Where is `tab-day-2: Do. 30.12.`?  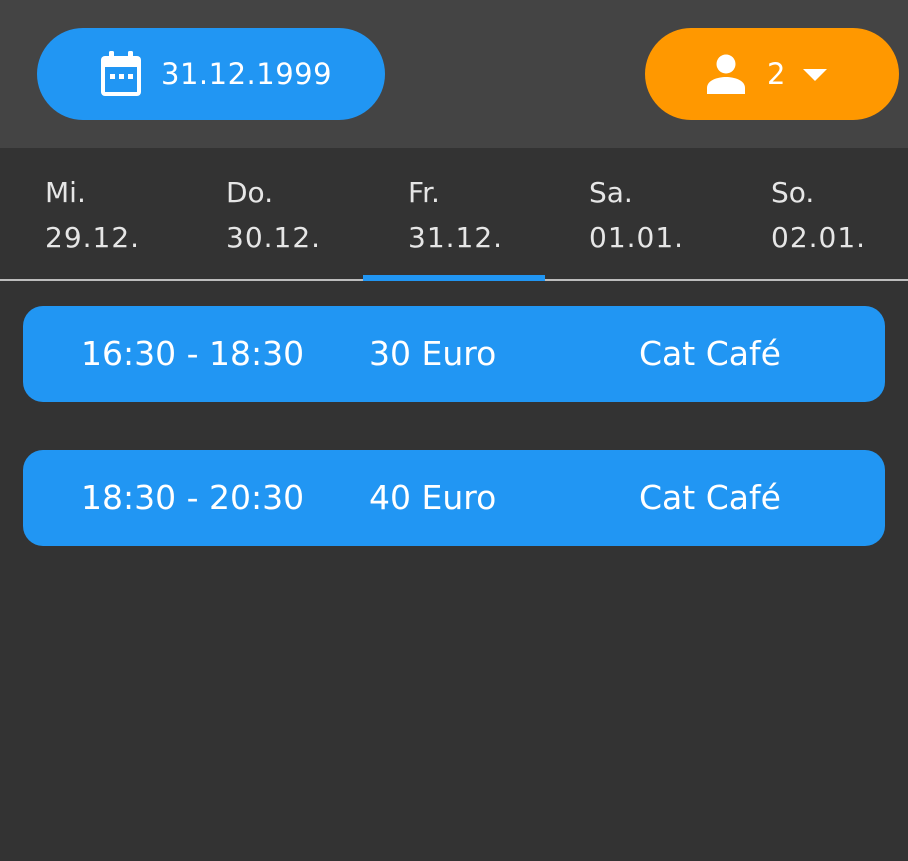
tab-day-2: Do. 30.12. is located at coordinates (271, 214).